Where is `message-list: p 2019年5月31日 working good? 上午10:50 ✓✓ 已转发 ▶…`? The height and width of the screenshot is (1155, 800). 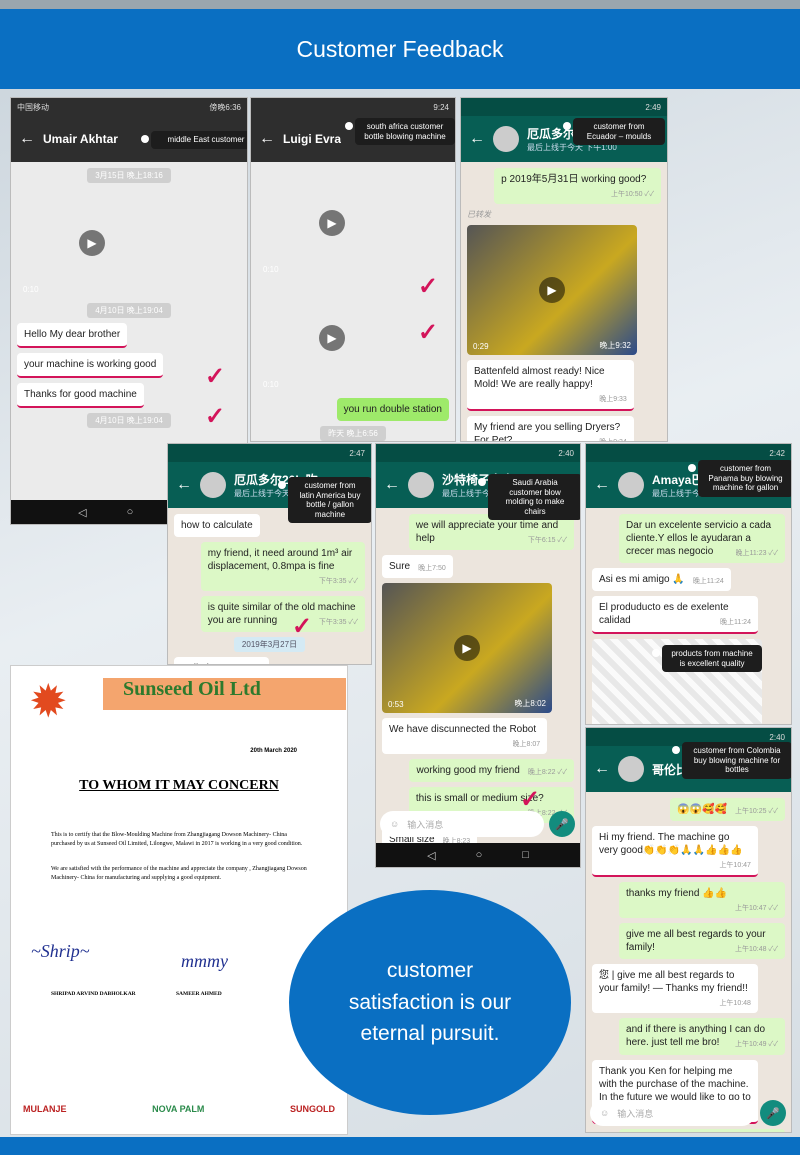 message-list: p 2019年5月31日 working good? 上午10:50 ✓✓ 已转发 ▶… is located at coordinates (564, 301).